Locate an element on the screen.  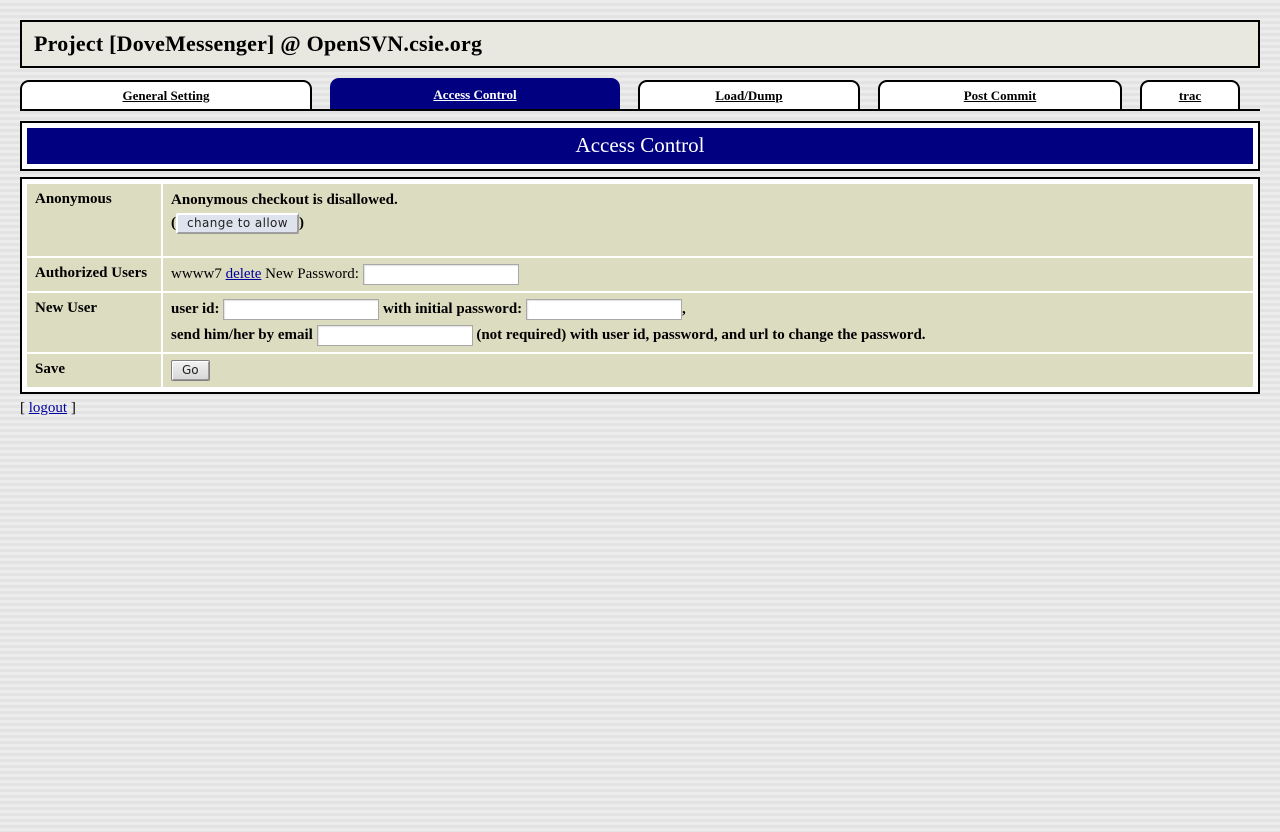
tab-access-control: Access Control is located at coordinates (475, 94).